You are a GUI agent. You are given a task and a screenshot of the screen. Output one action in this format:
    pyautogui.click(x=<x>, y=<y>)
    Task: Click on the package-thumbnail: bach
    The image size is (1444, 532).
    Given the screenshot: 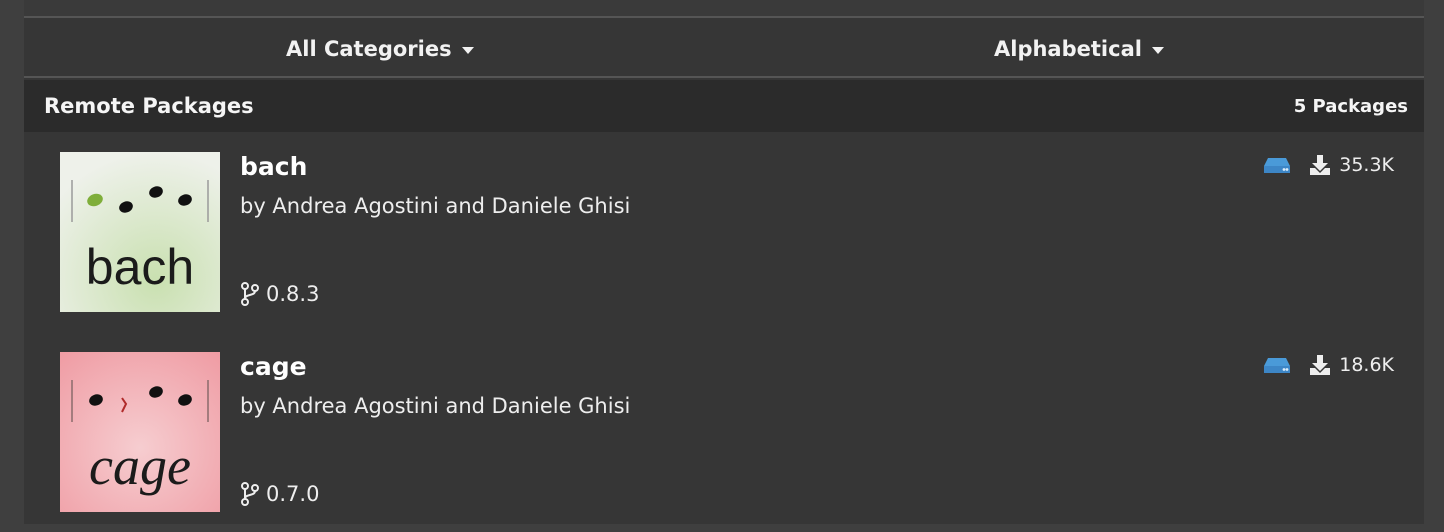 What is the action you would take?
    pyautogui.click(x=140, y=232)
    